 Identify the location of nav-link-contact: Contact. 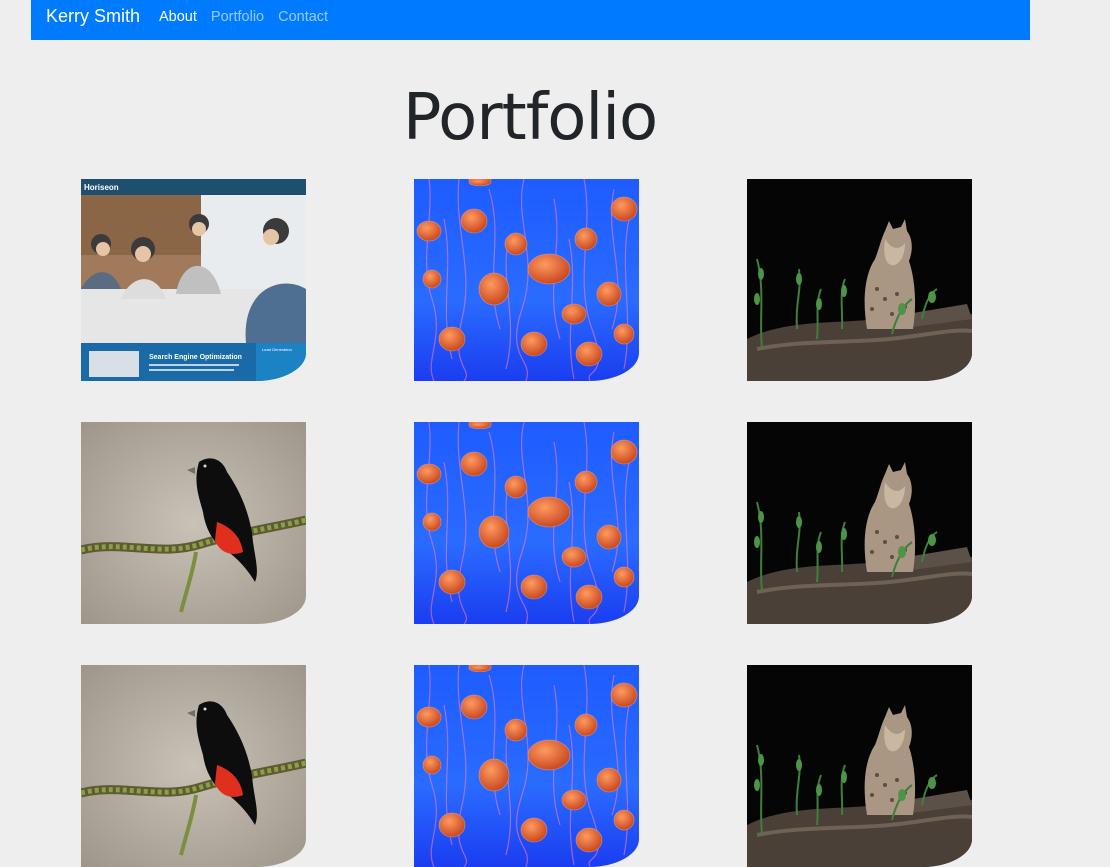
(303, 17).